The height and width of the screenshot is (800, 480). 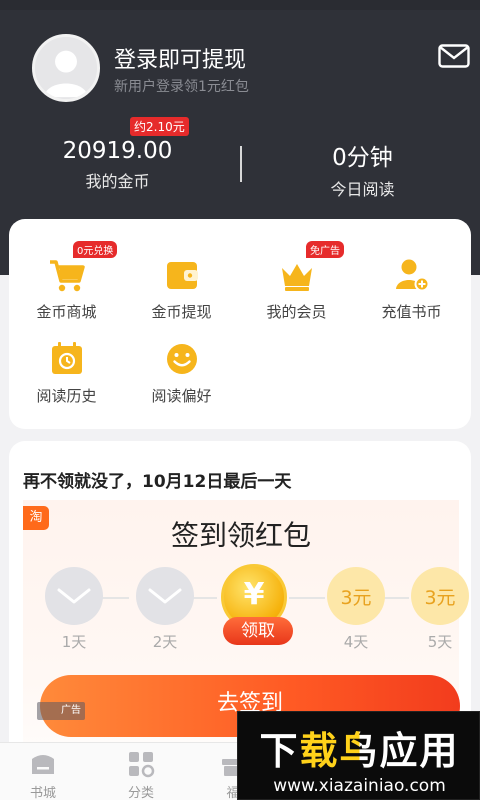 I want to click on menu-item-coin-withdraw: 金币提现, so click(x=181, y=288).